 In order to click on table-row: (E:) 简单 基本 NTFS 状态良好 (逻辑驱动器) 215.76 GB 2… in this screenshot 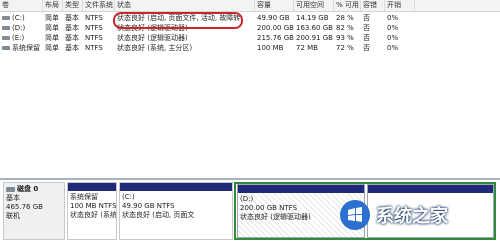, I will do `click(250, 38)`.